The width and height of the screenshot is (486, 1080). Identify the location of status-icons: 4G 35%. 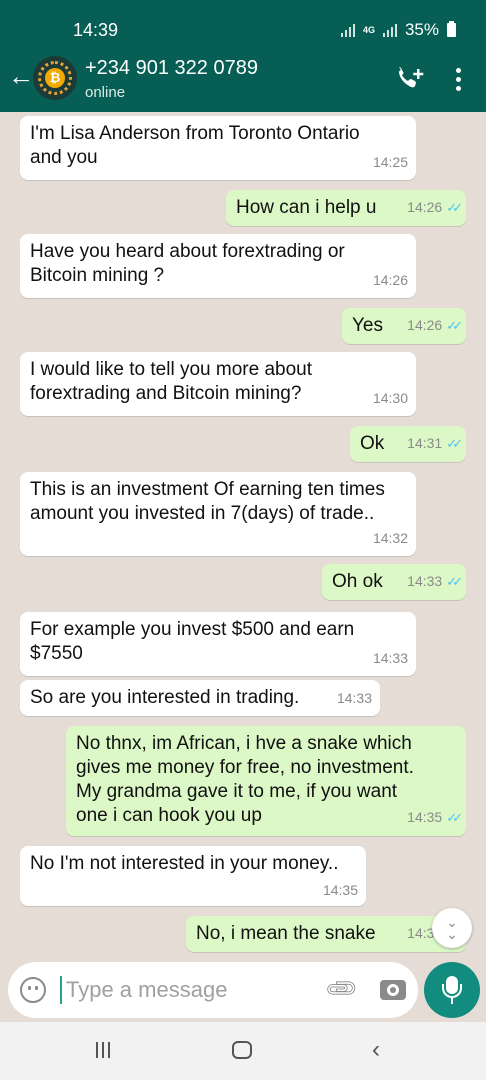
(398, 30).